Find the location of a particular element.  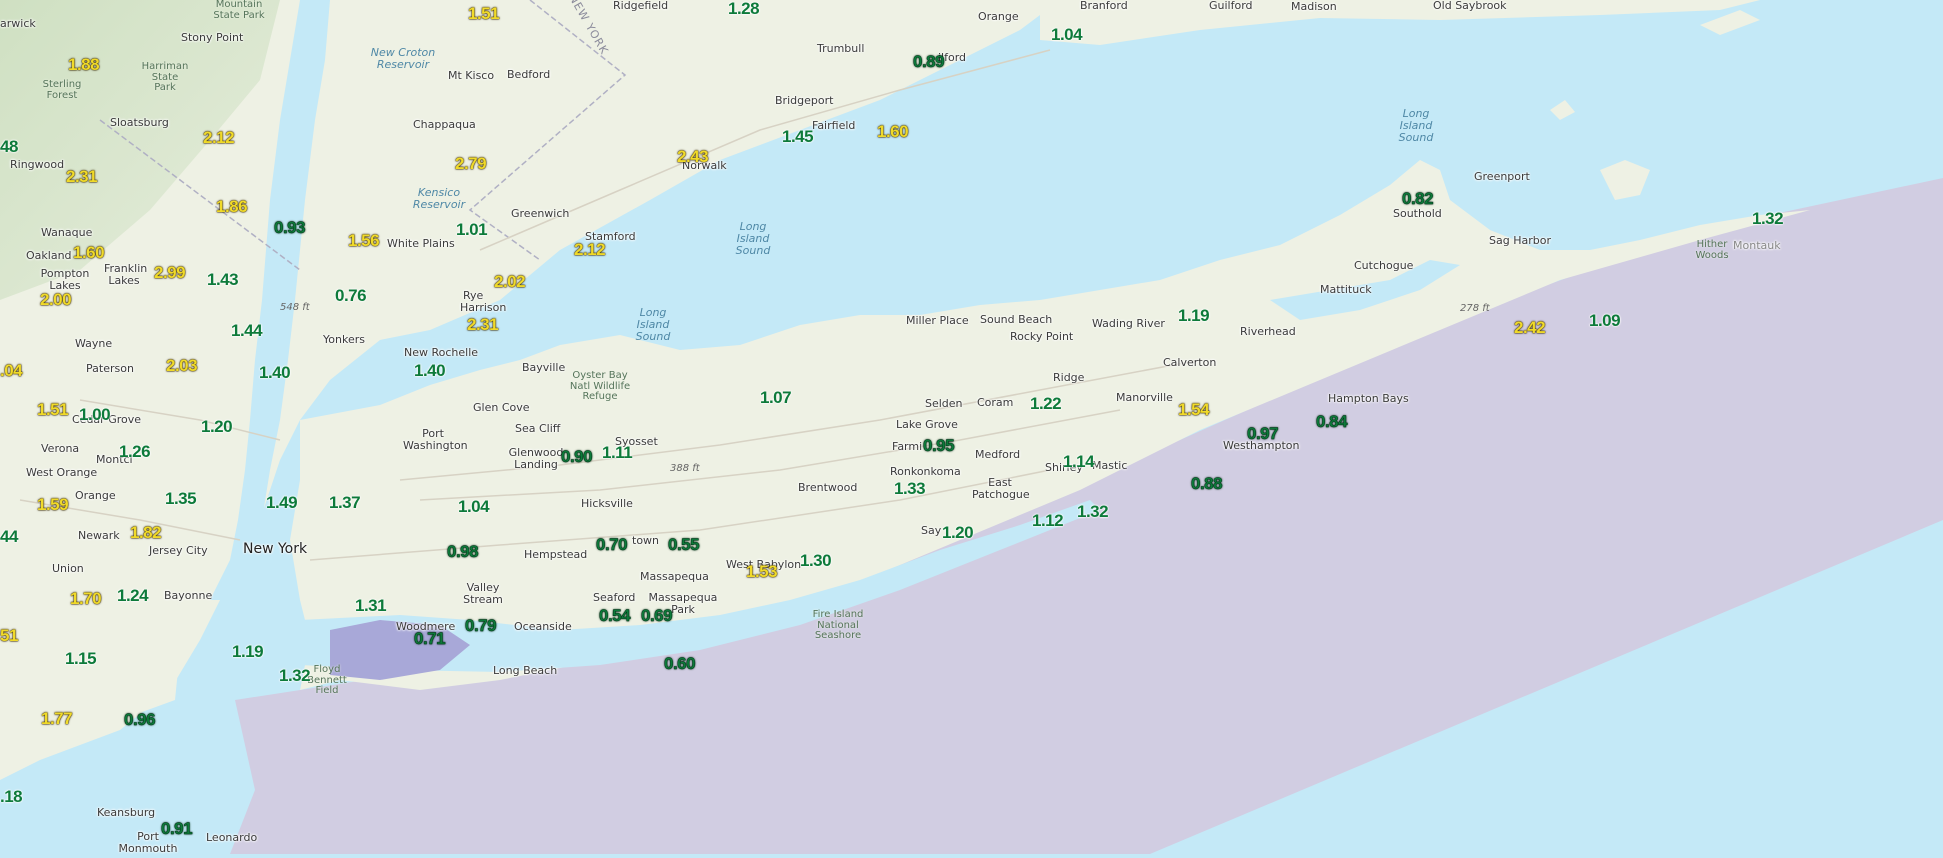

precip-value: 1.19 is located at coordinates (1194, 315).